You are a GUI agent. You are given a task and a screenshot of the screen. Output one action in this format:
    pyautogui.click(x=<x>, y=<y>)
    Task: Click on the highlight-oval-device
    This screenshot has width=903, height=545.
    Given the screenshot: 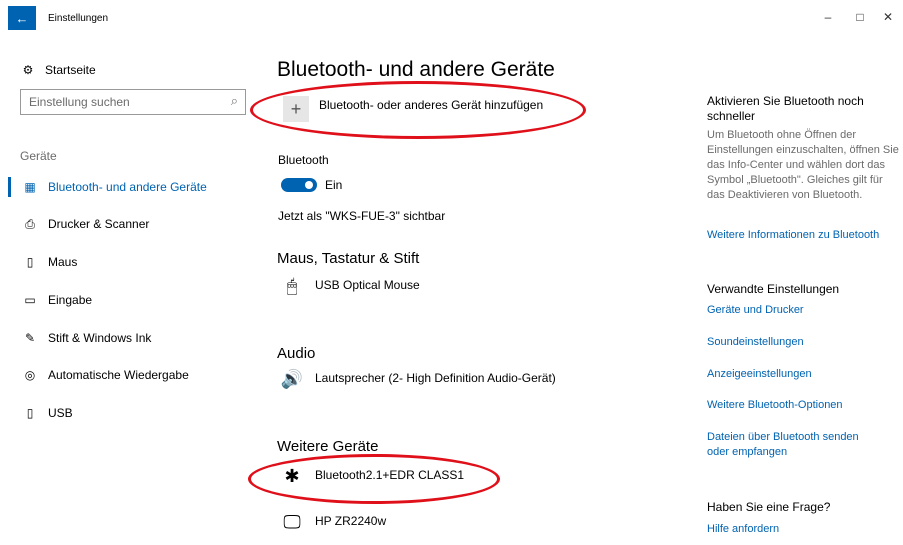 What is the action you would take?
    pyautogui.click(x=374, y=479)
    